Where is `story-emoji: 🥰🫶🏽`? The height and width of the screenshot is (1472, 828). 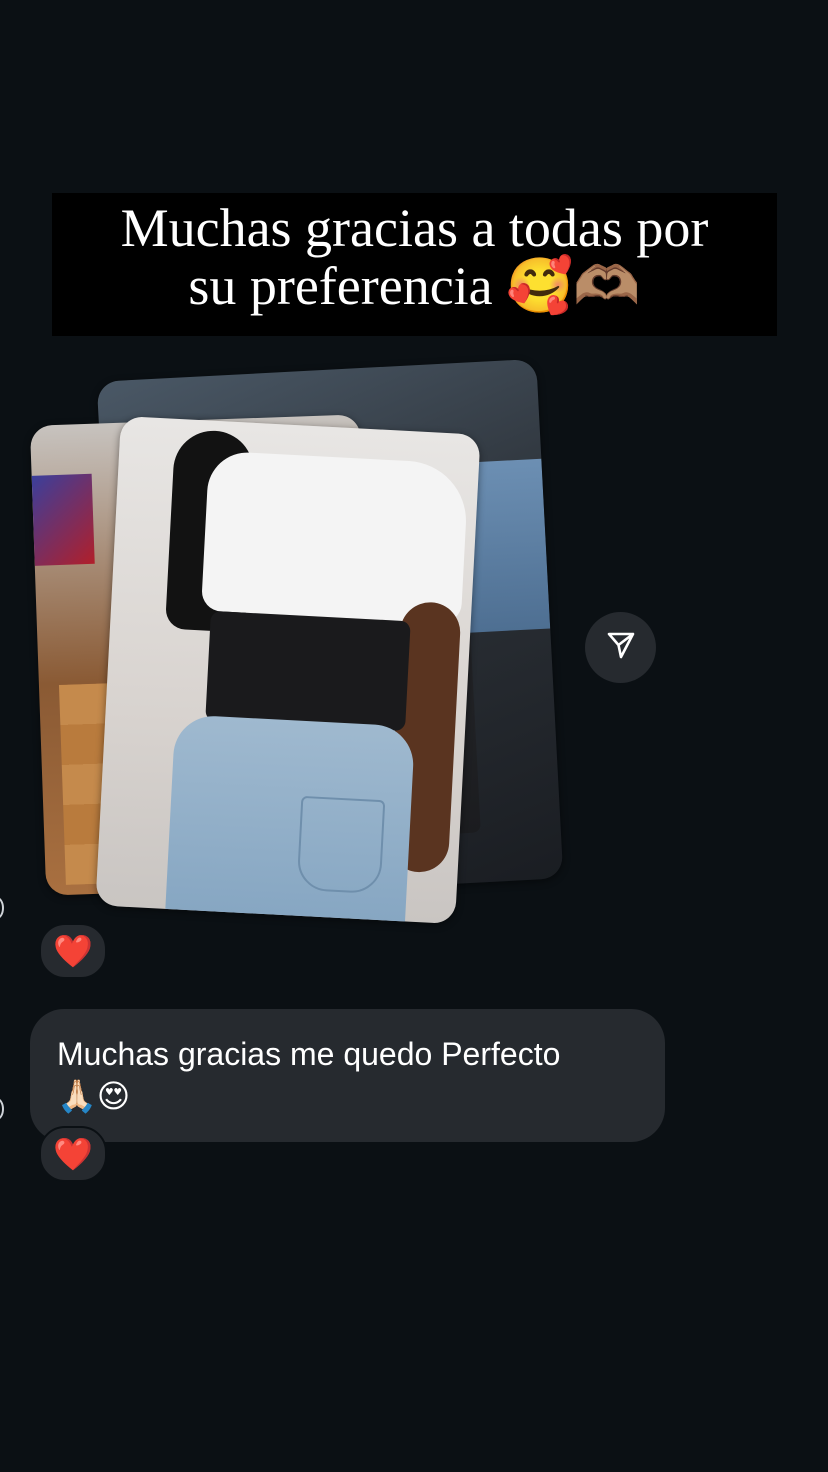 story-emoji: 🥰🫶🏽 is located at coordinates (573, 285).